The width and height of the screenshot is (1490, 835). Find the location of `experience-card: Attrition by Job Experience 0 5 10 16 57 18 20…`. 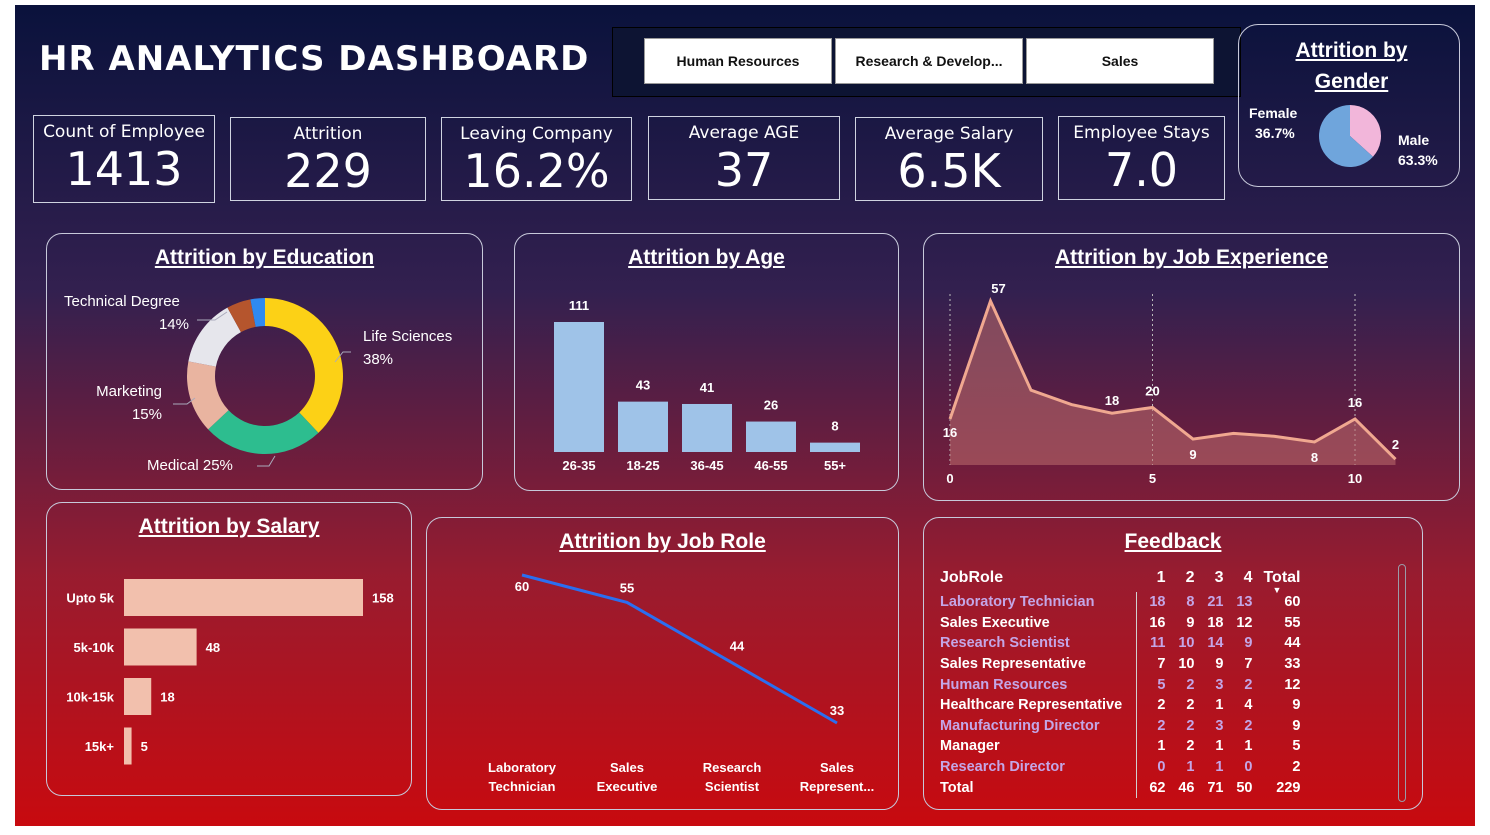

experience-card: Attrition by Job Experience 0 5 10 16 57 18 20… is located at coordinates (1191, 367).